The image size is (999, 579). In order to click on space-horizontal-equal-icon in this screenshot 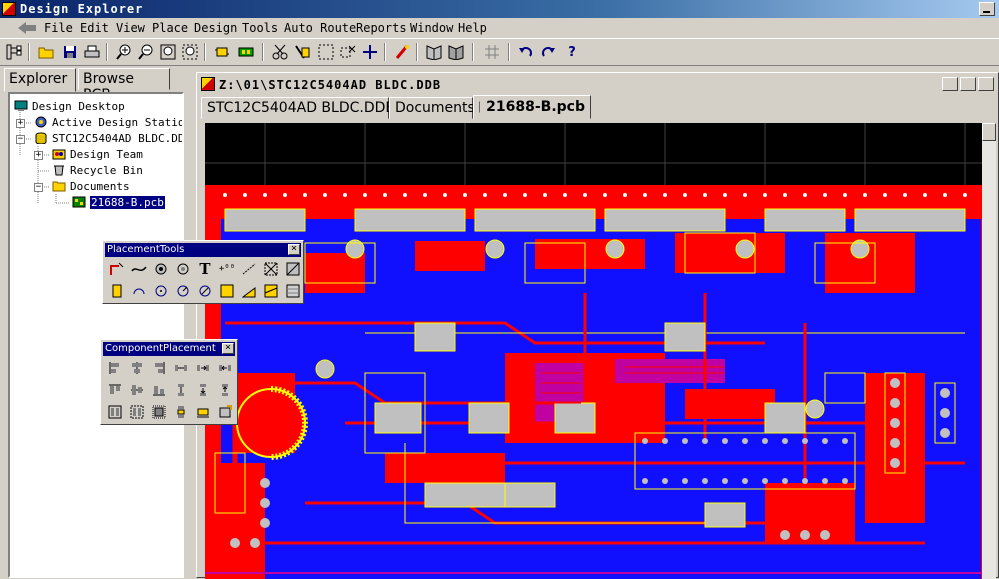, I will do `click(181, 368)`.